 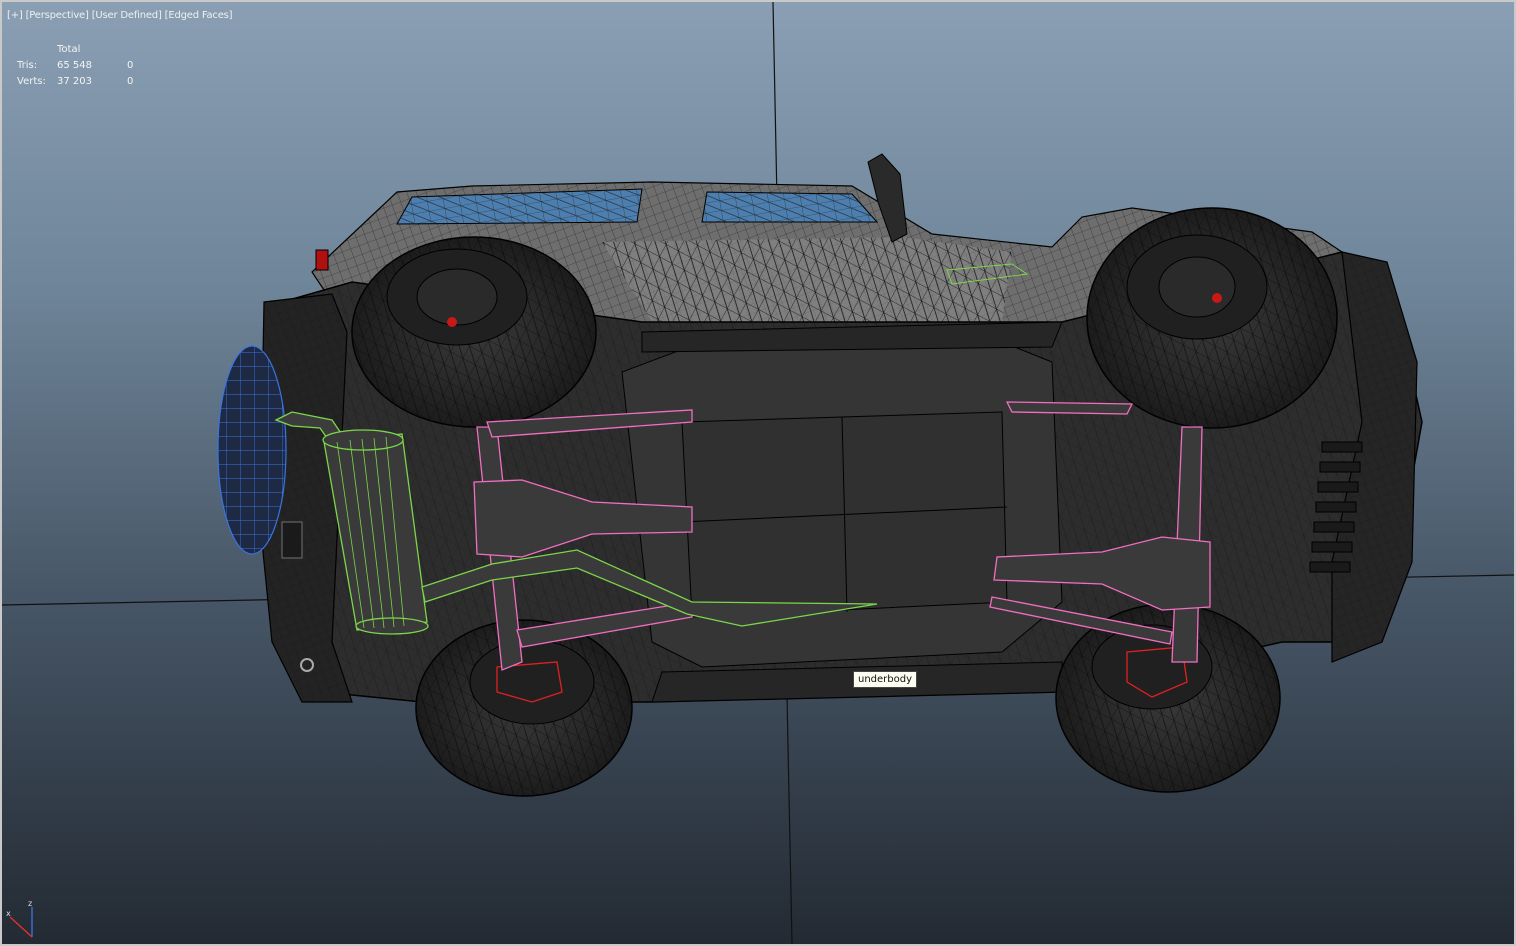 What do you see at coordinates (74, 65) in the screenshot?
I see `stats-total: 65 548` at bounding box center [74, 65].